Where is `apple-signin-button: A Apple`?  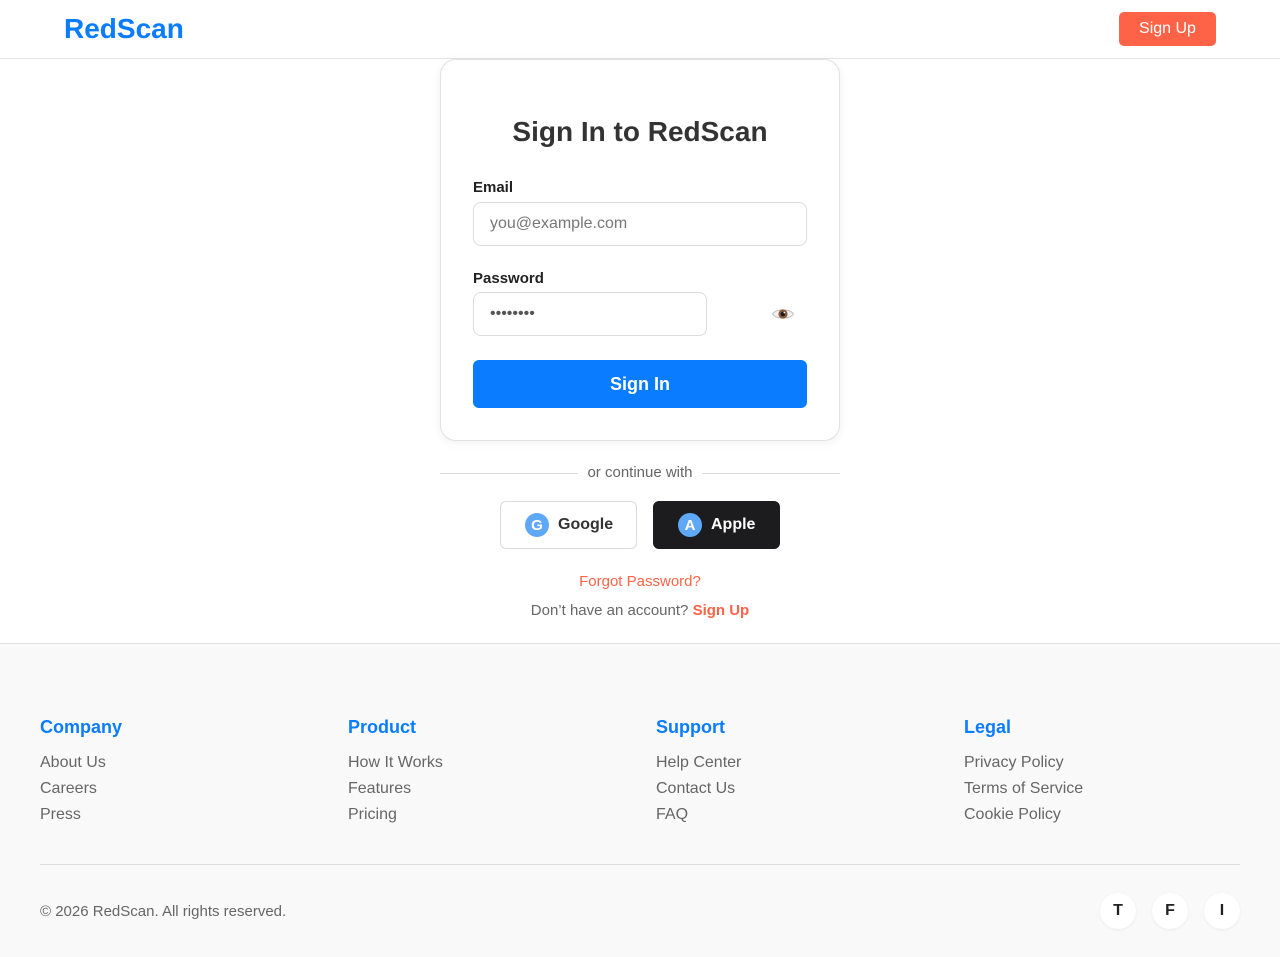 apple-signin-button: A Apple is located at coordinates (716, 525).